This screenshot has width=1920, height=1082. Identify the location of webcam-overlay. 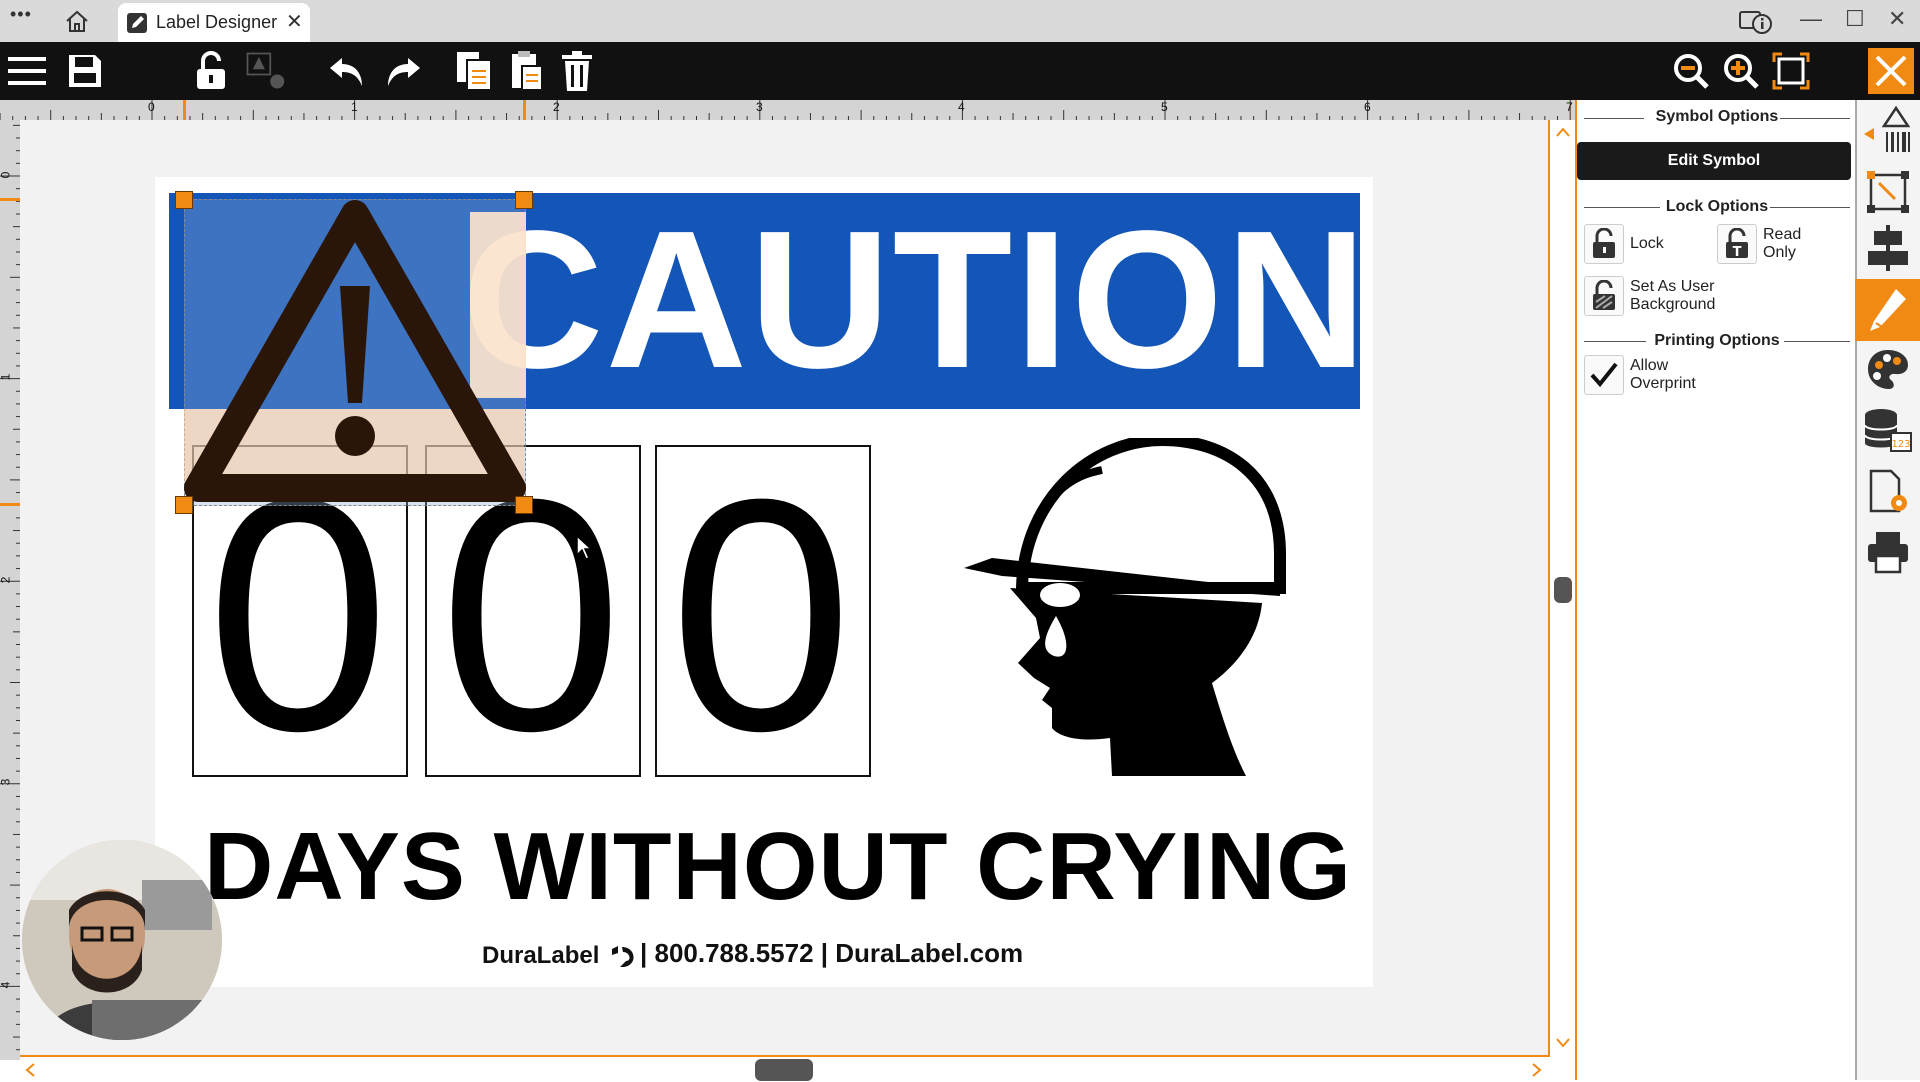
(122, 940).